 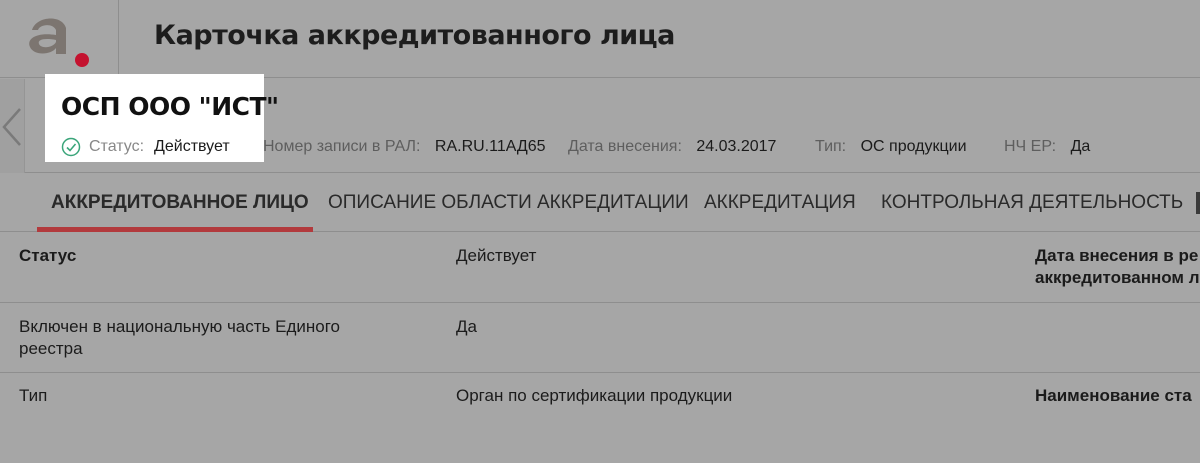 I want to click on brand-logo-icon, so click(x=58, y=41).